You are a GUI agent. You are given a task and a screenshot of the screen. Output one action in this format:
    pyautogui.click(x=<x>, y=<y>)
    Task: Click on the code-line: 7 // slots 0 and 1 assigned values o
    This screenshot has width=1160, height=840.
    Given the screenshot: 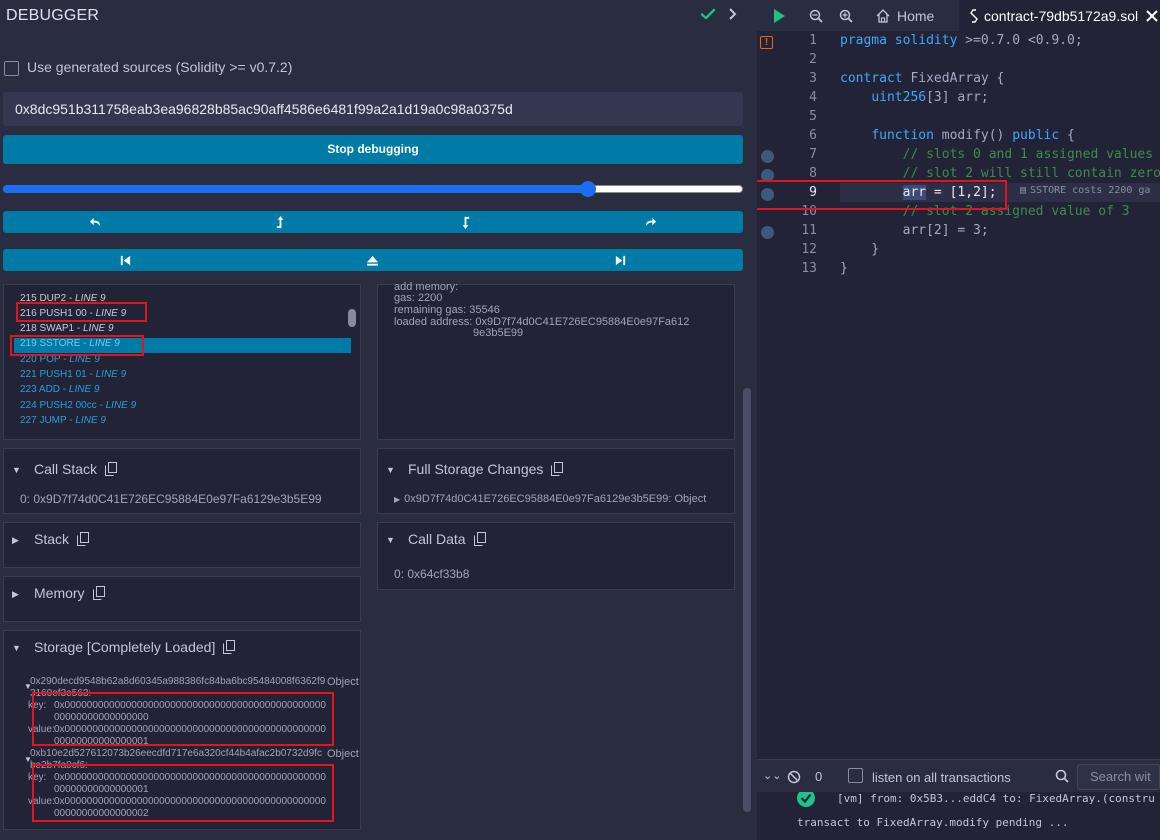 What is the action you would take?
    pyautogui.click(x=958, y=156)
    